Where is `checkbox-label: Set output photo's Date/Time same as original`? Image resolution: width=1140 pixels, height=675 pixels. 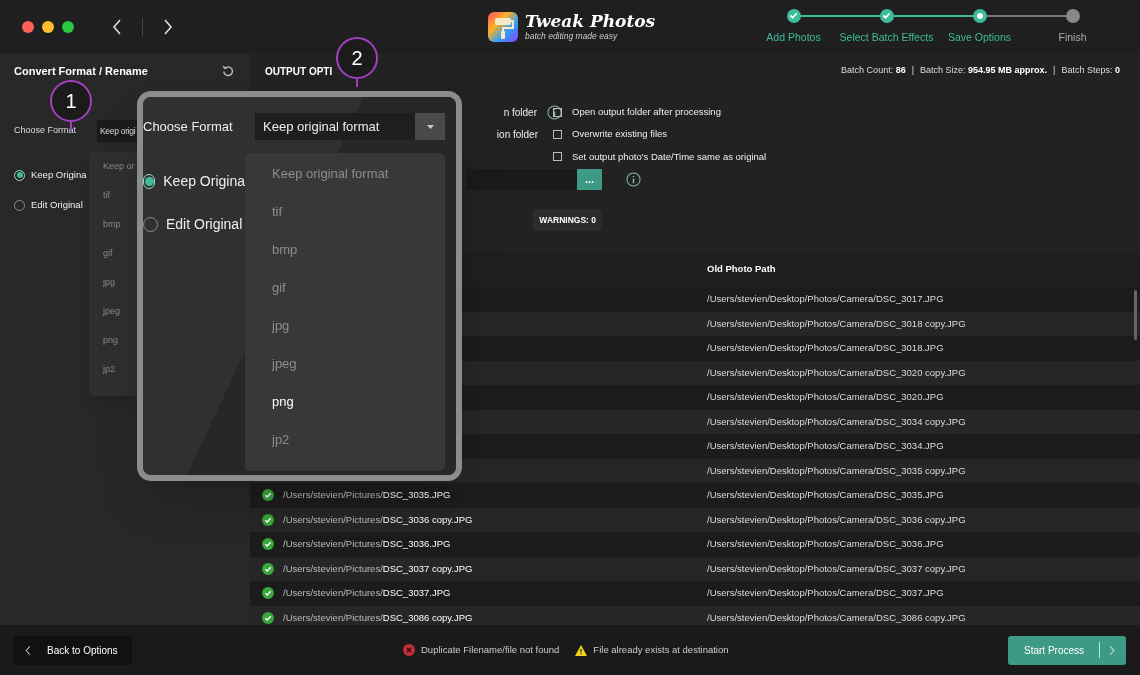 checkbox-label: Set output photo's Date/Time same as original is located at coordinates (669, 156).